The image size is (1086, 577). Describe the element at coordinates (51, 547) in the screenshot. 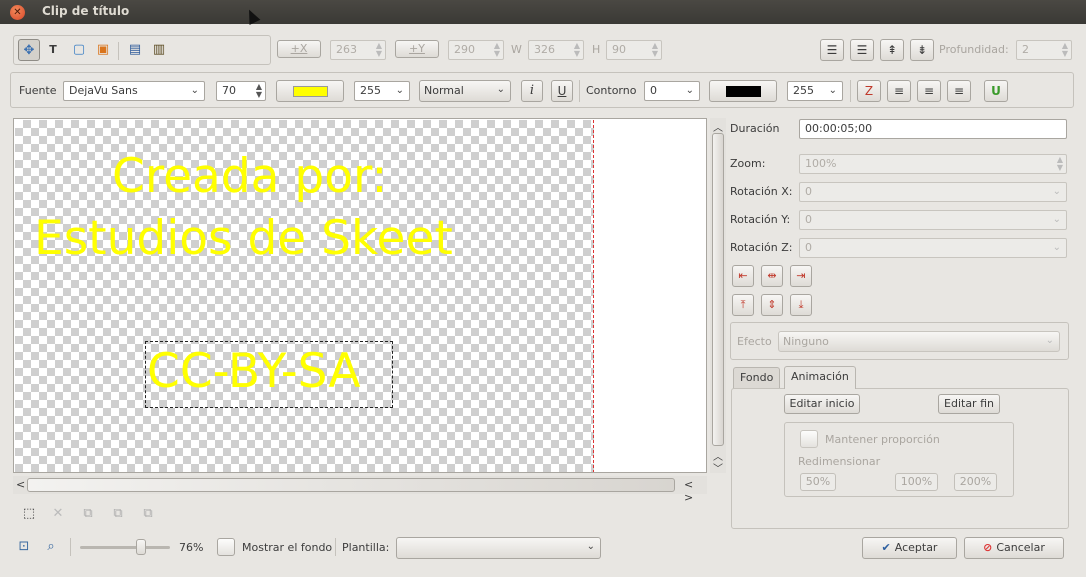

I see `zoom-icon: ⌕` at that location.